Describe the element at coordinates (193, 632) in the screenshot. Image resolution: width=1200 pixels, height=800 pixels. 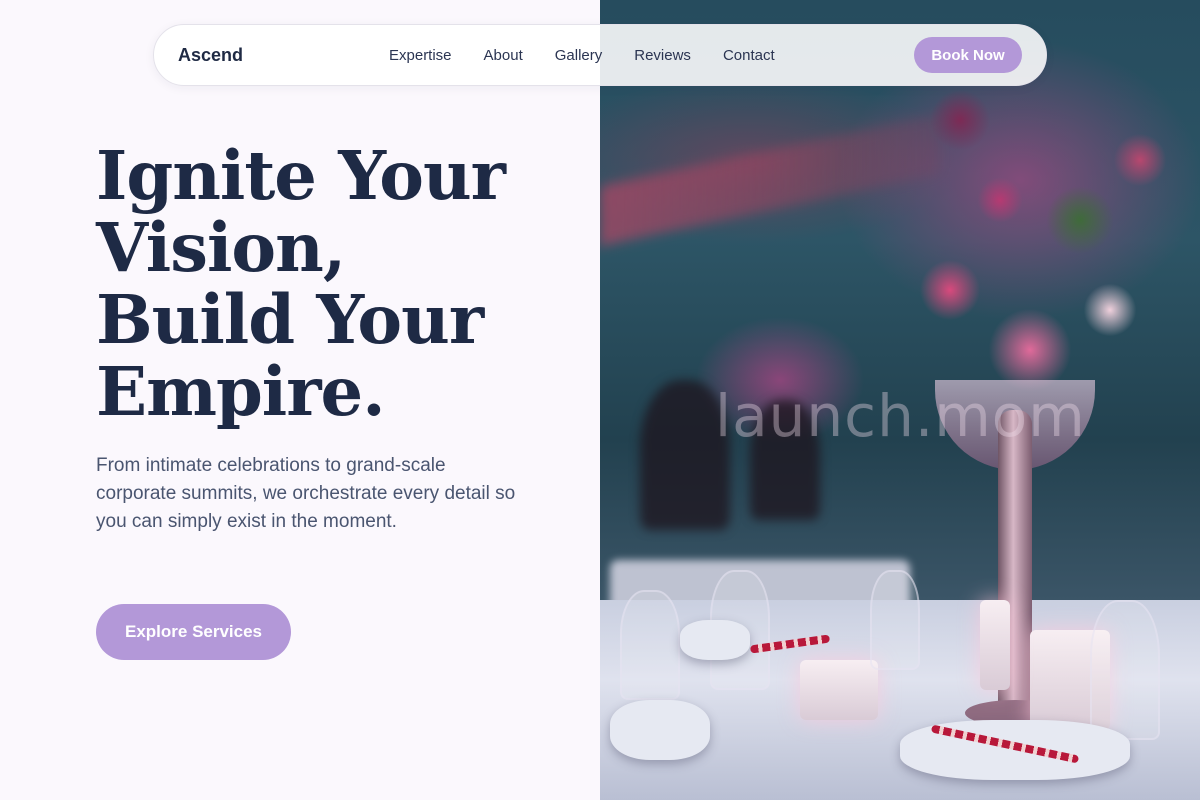
I see `explore-services-button: Explore Services` at that location.